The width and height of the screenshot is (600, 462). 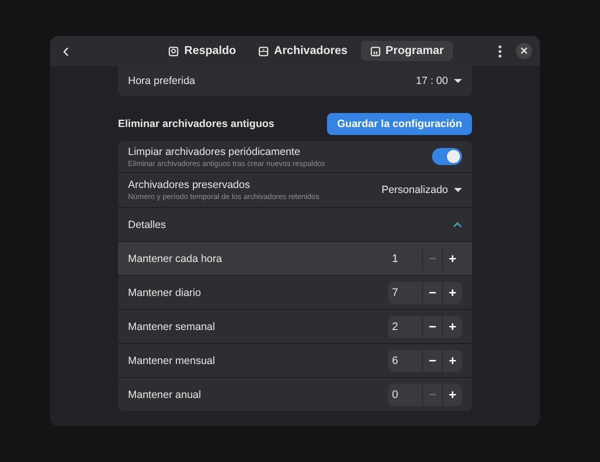 What do you see at coordinates (215, 152) in the screenshot?
I see `row-title: Limpiar archivadores periódicamente` at bounding box center [215, 152].